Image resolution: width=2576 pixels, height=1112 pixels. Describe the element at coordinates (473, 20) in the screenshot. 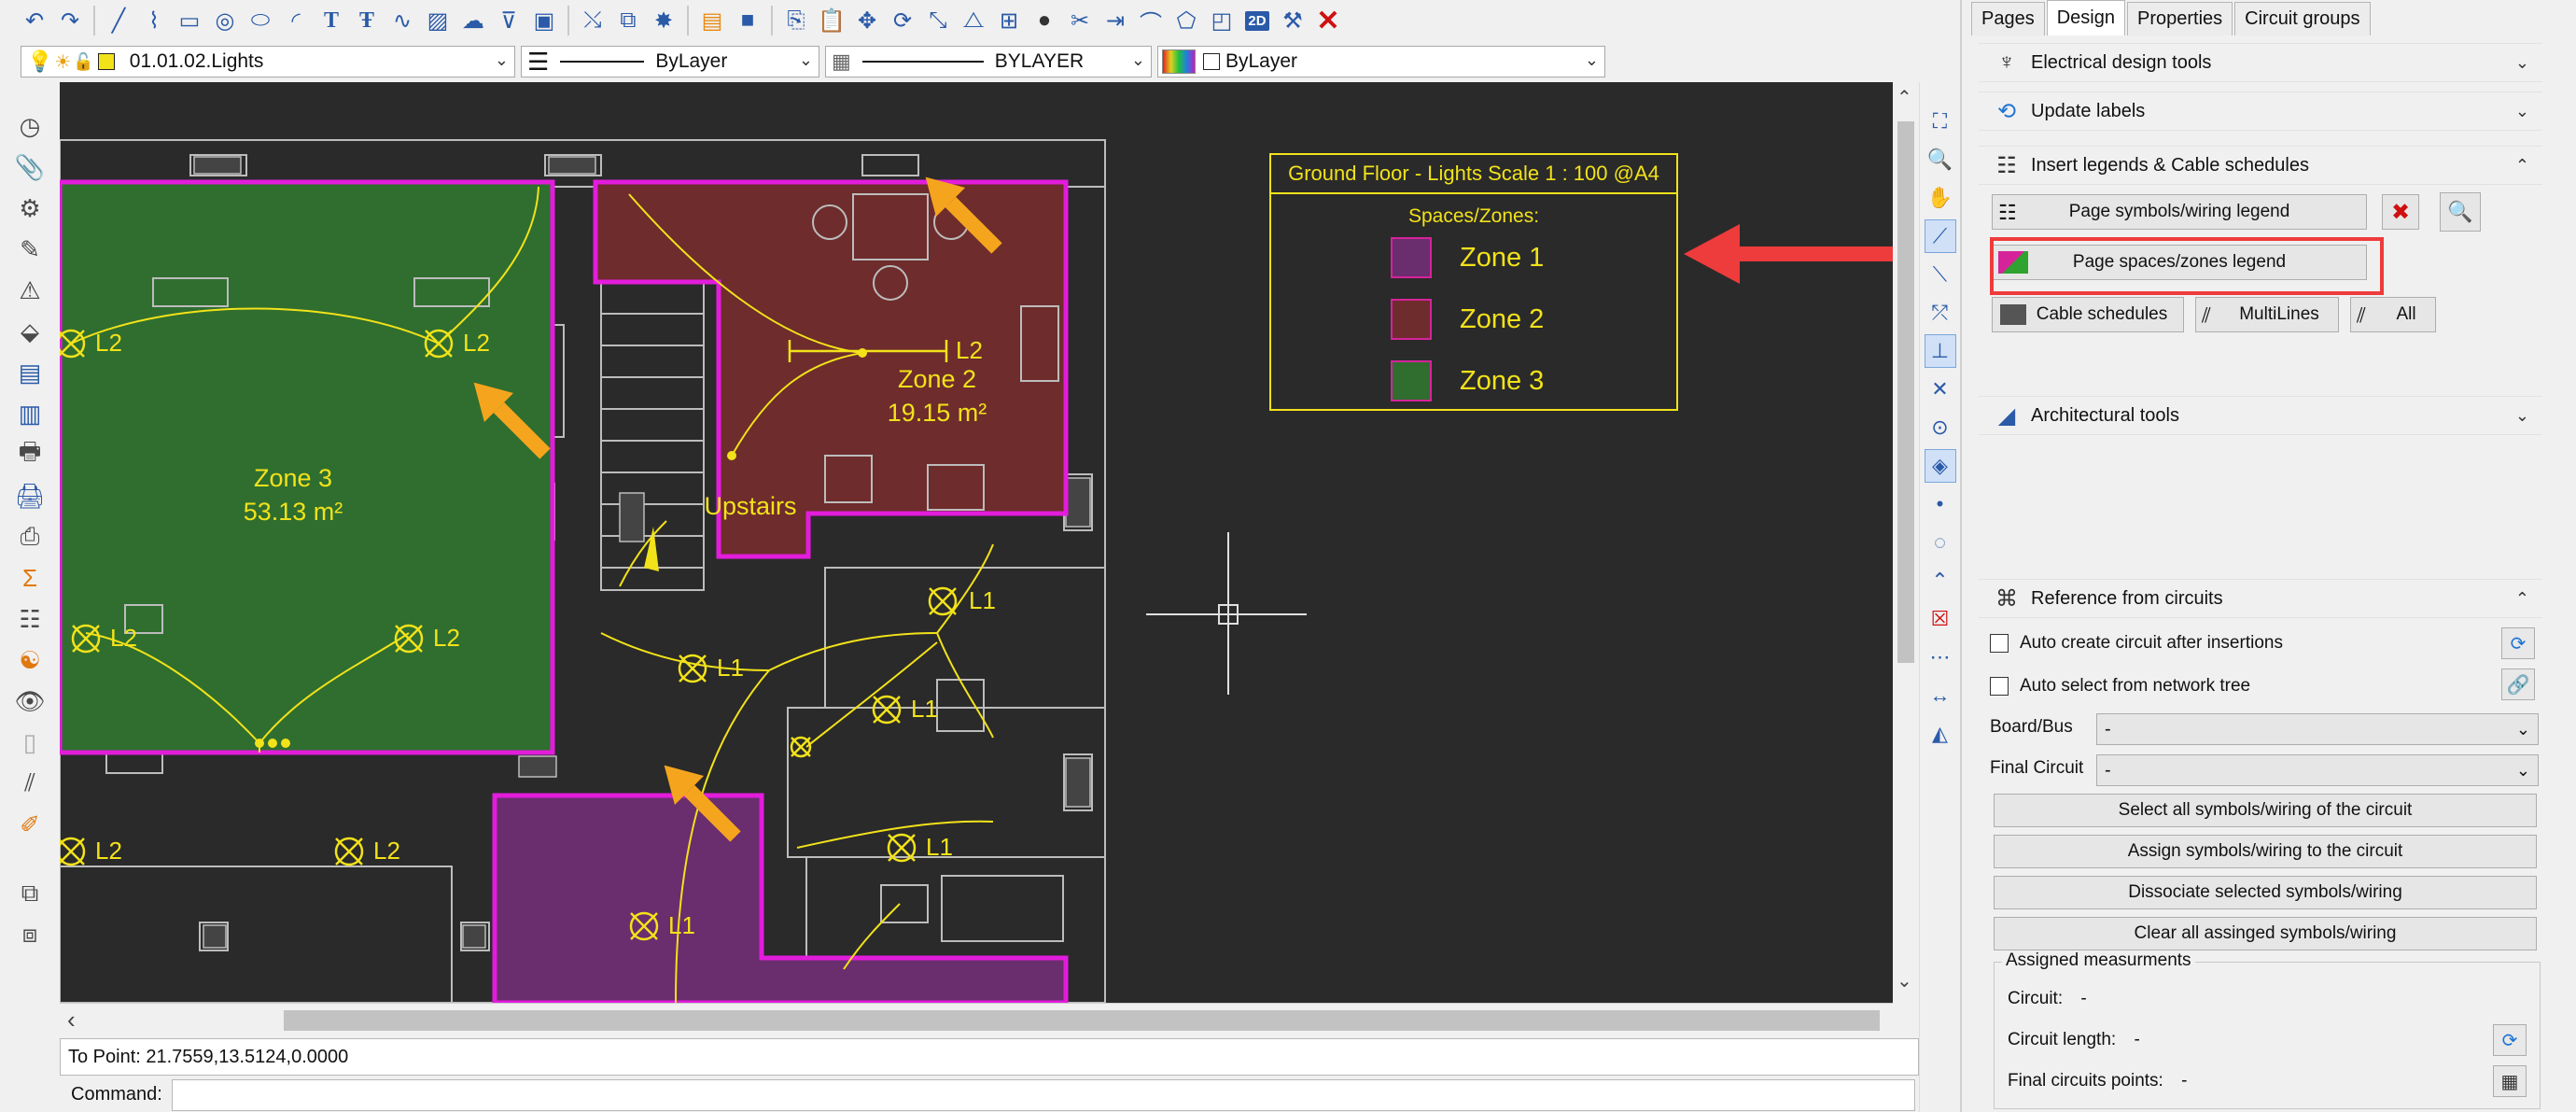

I see `cloud-icon: ☁` at that location.